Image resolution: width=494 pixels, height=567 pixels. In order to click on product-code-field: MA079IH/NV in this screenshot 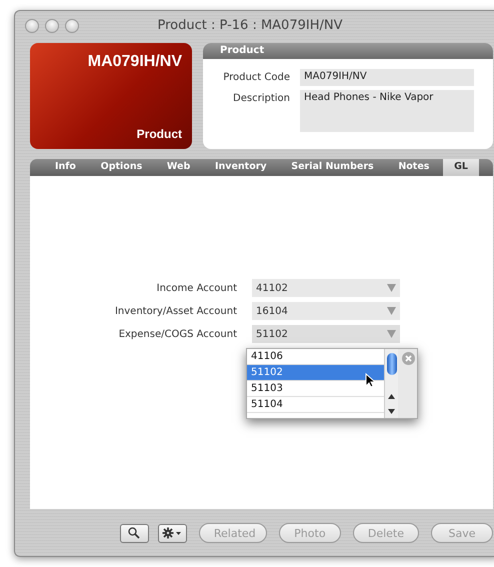, I will do `click(387, 77)`.